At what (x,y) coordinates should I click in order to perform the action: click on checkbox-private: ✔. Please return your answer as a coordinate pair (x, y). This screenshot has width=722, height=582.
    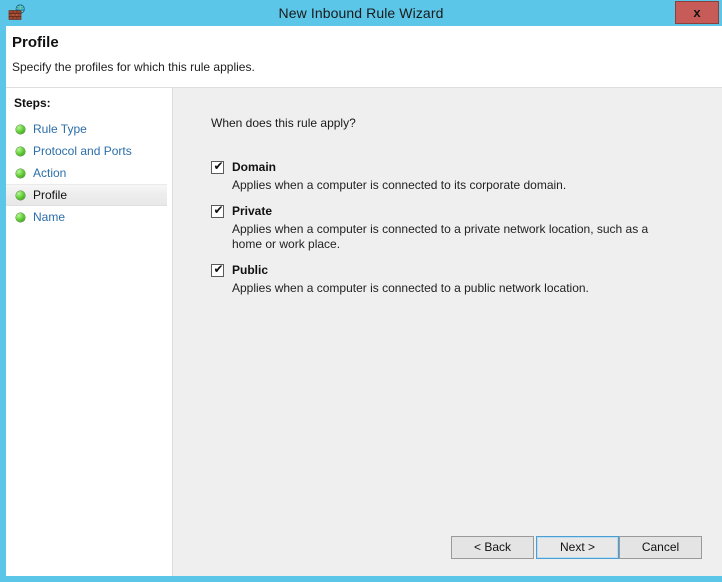
    Looking at the image, I should click on (217, 210).